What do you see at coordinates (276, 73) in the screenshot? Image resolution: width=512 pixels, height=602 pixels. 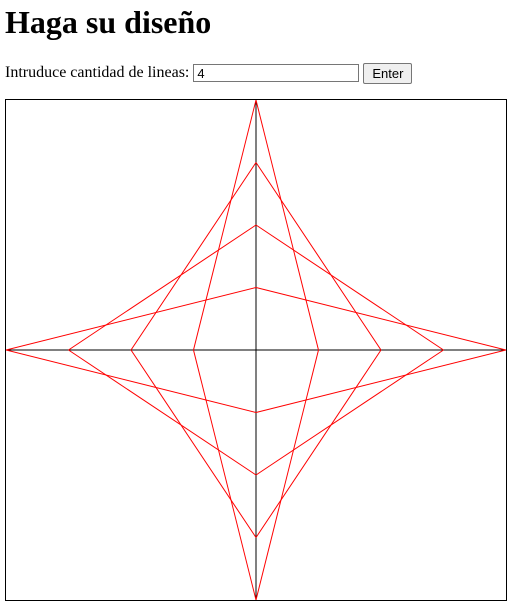 I see `line-count-input` at bounding box center [276, 73].